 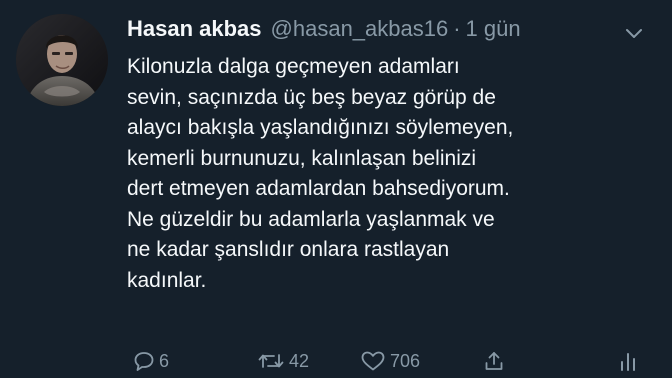 I want to click on retweet-count: 42, so click(x=299, y=360).